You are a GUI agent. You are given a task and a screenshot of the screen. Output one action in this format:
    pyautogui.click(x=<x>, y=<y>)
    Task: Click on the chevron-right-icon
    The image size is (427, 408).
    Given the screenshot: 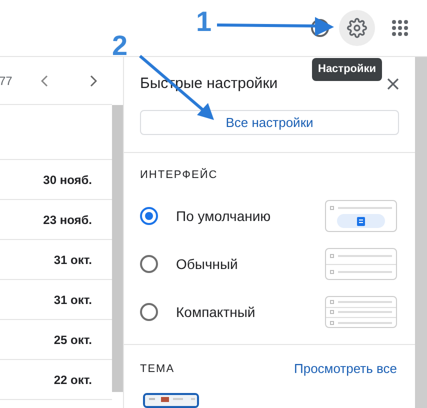 What is the action you would take?
    pyautogui.click(x=93, y=80)
    